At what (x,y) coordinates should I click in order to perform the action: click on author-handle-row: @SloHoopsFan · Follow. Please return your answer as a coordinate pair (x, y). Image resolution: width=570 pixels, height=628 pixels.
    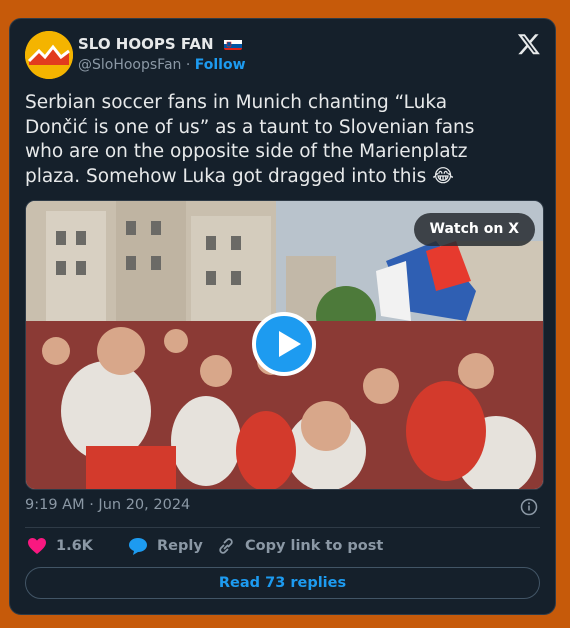
    Looking at the image, I should click on (162, 65).